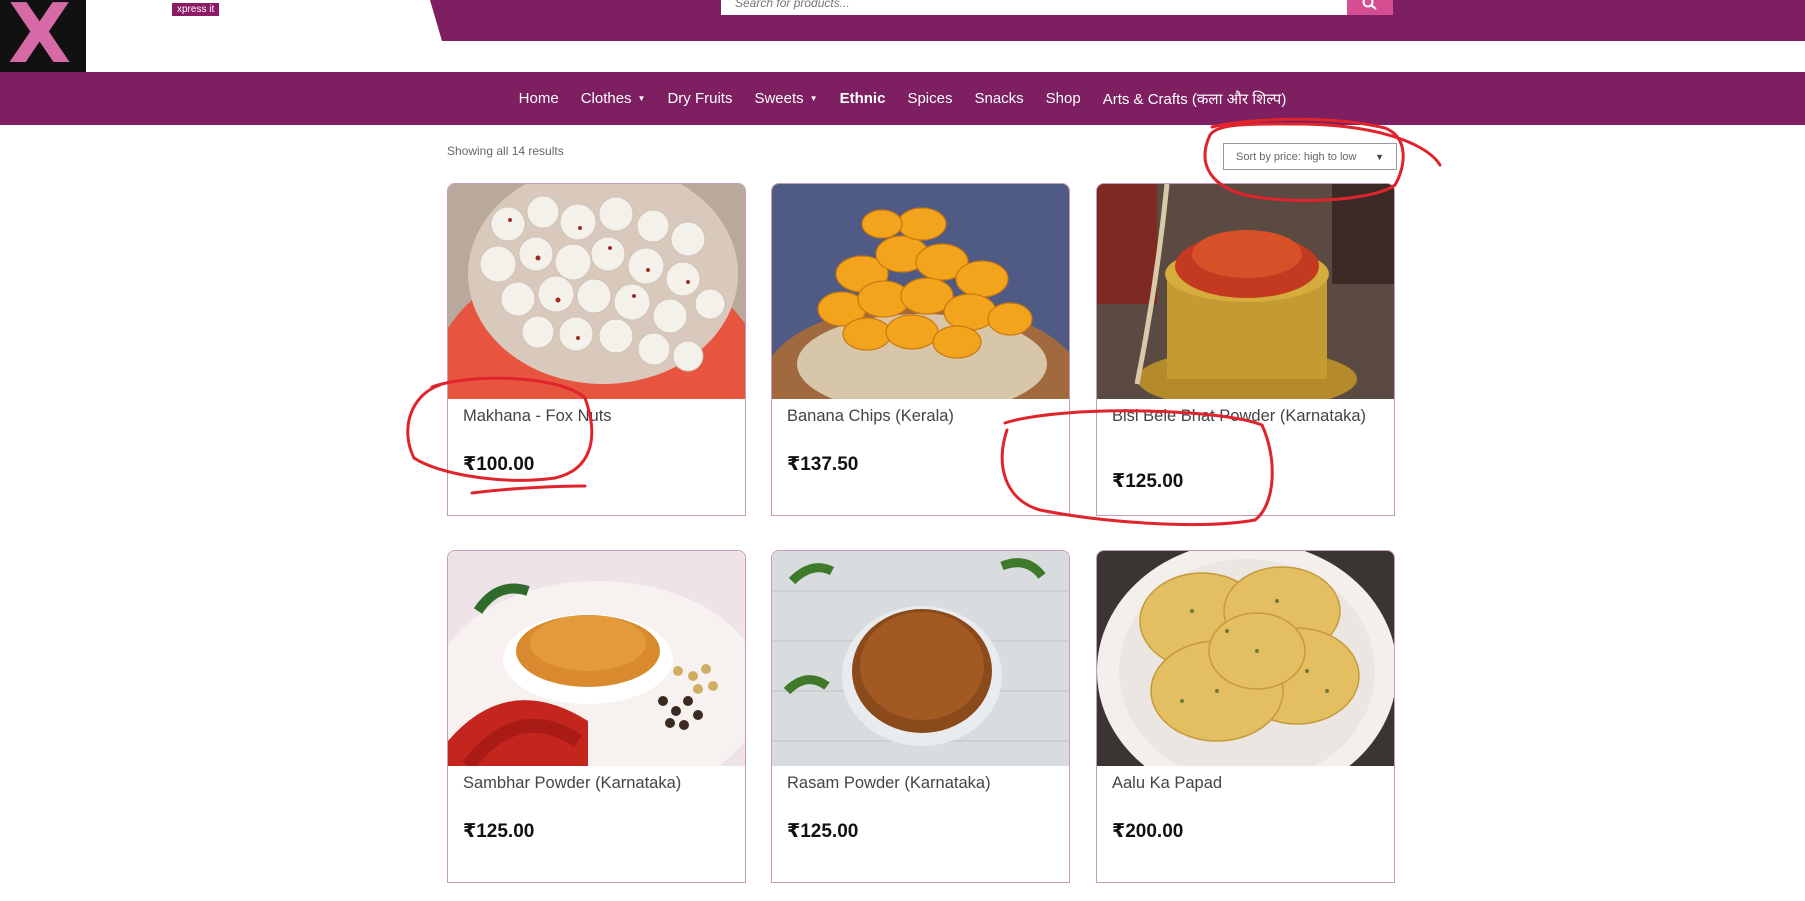 This screenshot has height=901, width=1805. What do you see at coordinates (1247, 783) in the screenshot?
I see `product-title: Aalu Ka Papad` at bounding box center [1247, 783].